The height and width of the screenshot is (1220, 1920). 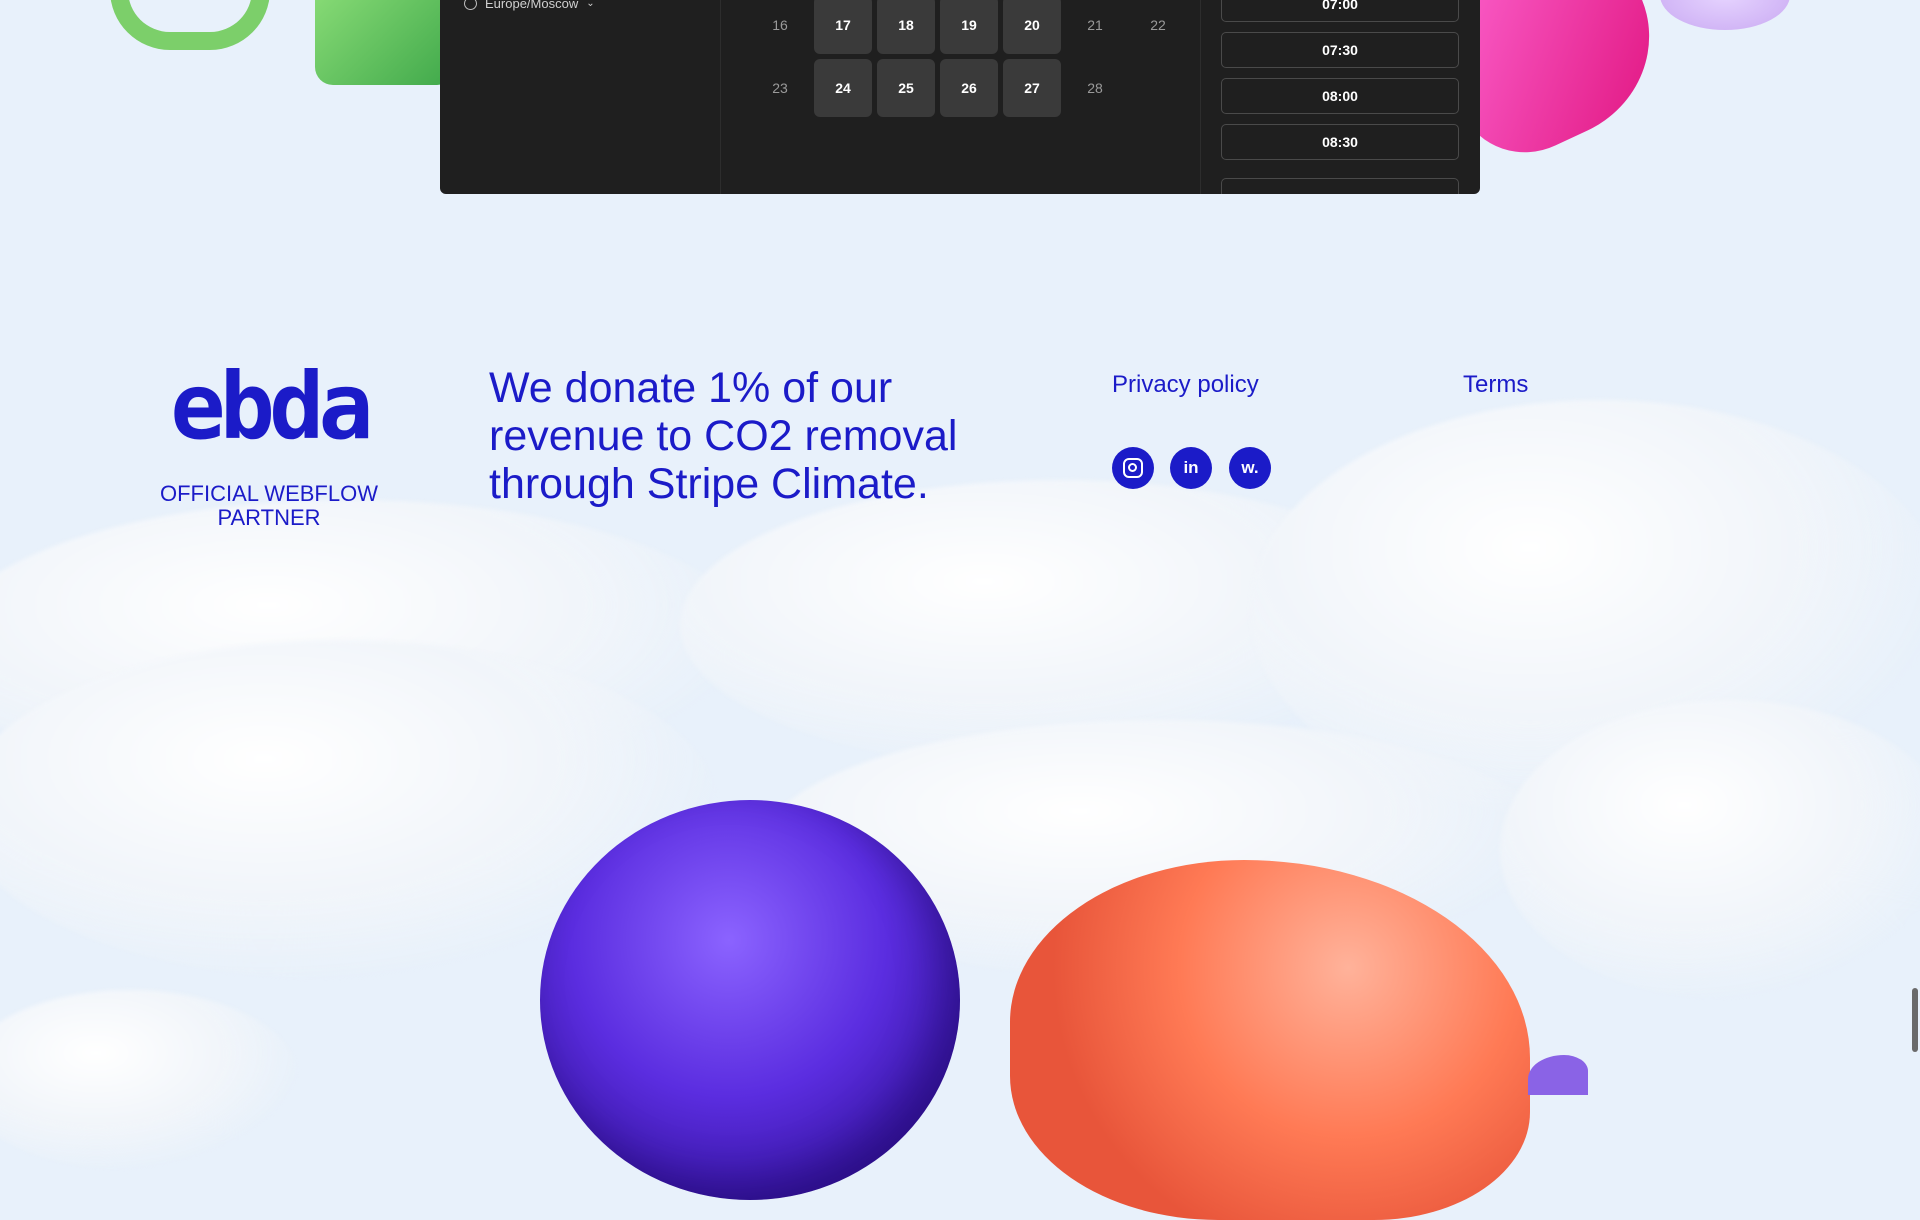 What do you see at coordinates (190, 25) in the screenshot?
I see `green-blob-decoration` at bounding box center [190, 25].